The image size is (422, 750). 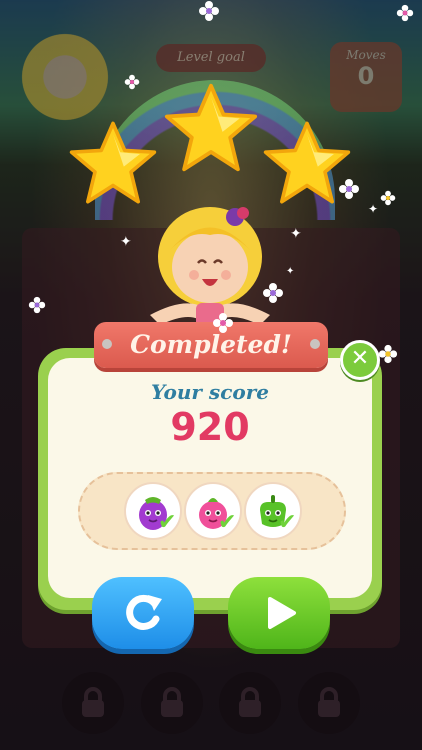 I want to click on score-value: 920, so click(x=210, y=427).